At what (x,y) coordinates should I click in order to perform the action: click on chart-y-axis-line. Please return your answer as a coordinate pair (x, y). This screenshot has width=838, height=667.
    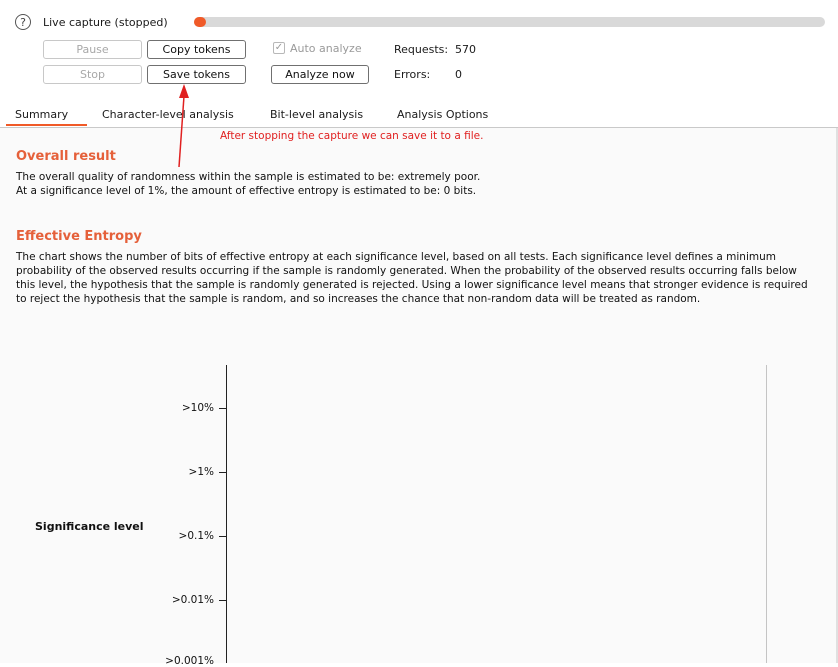
    Looking at the image, I should click on (226, 514).